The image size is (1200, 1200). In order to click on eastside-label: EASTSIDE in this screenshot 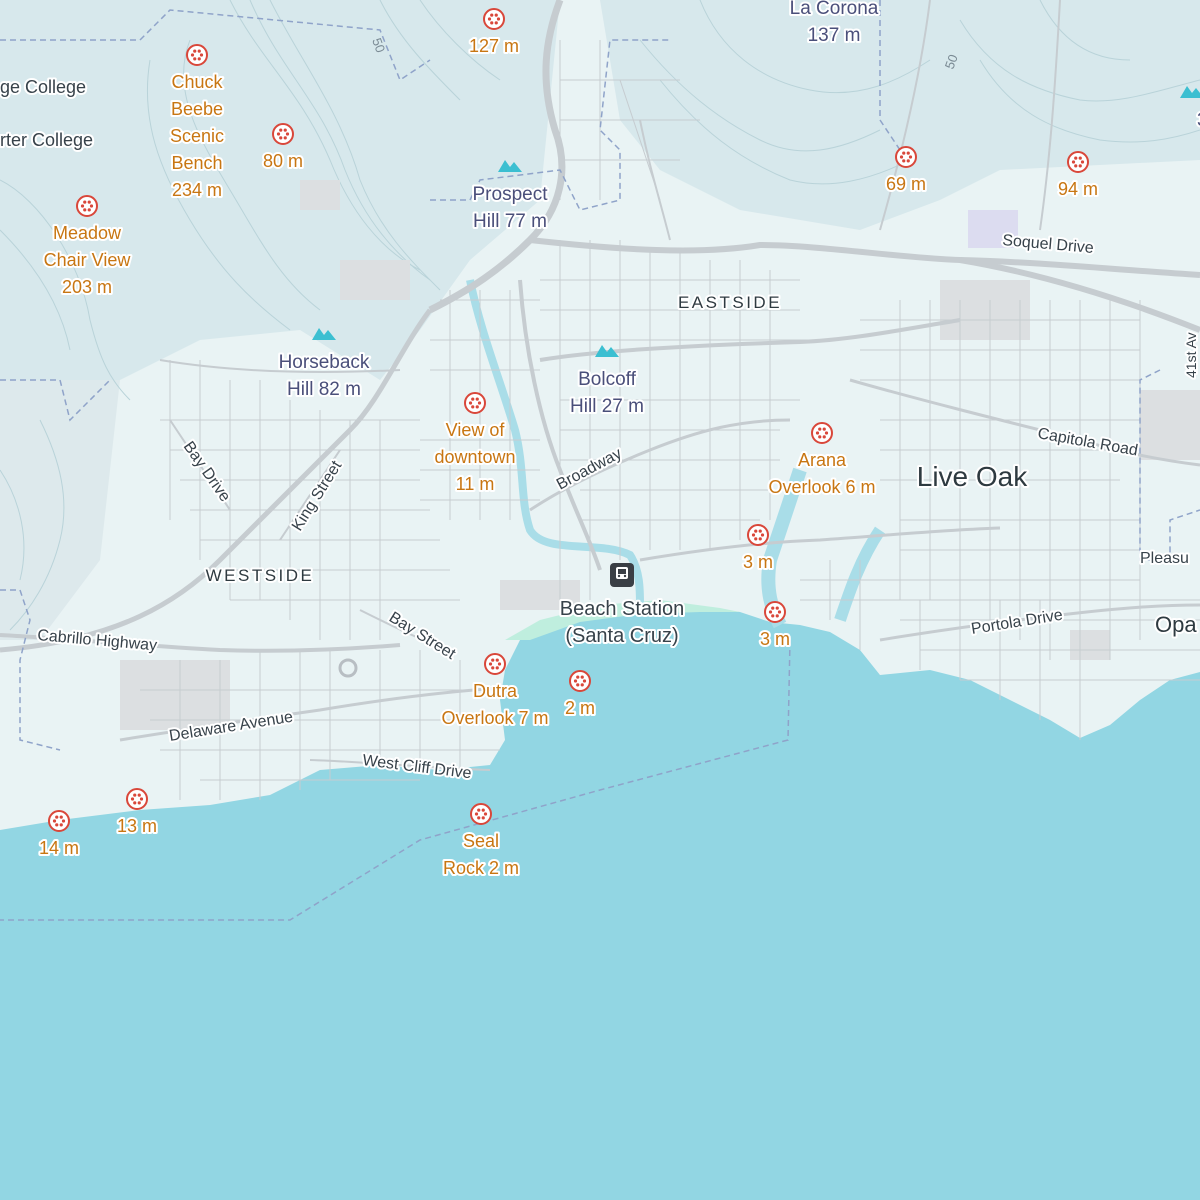, I will do `click(730, 302)`.